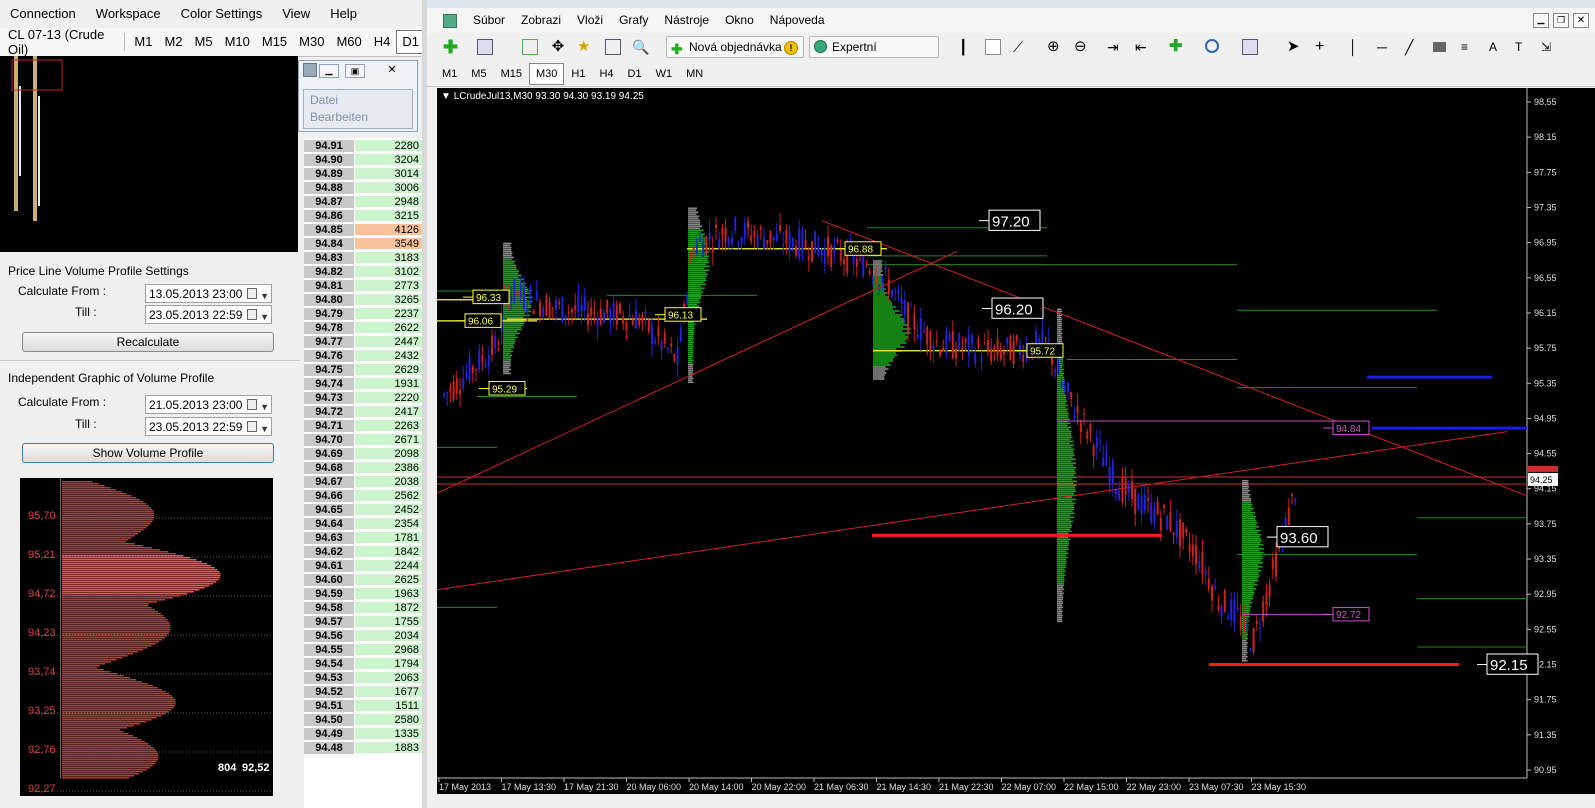 Image resolution: width=1595 pixels, height=808 pixels. What do you see at coordinates (208, 293) in the screenshot?
I see `calc-from-date-1: 13.05.2013 23:00 ▼` at bounding box center [208, 293].